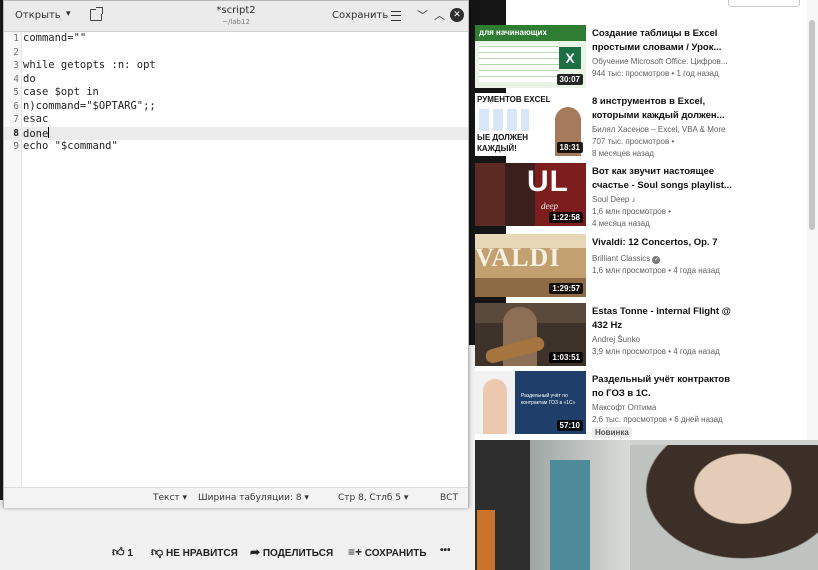  What do you see at coordinates (764, 3) in the screenshot?
I see `sidebar-top-button` at bounding box center [764, 3].